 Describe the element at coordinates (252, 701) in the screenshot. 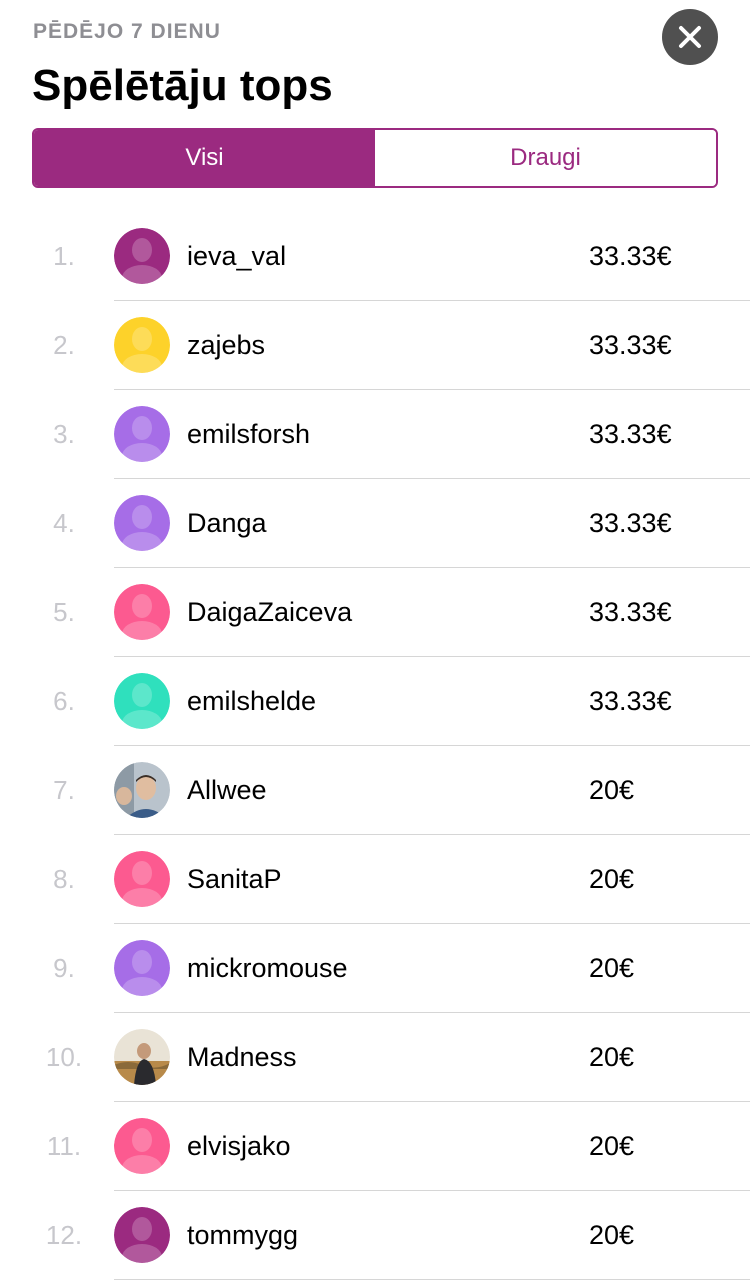

I see `player-name: emilshelde` at that location.